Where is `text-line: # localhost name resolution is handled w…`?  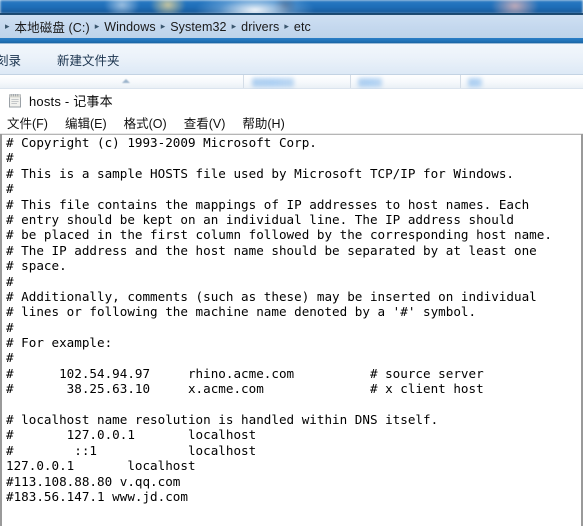 text-line: # localhost name resolution is handled w… is located at coordinates (222, 420).